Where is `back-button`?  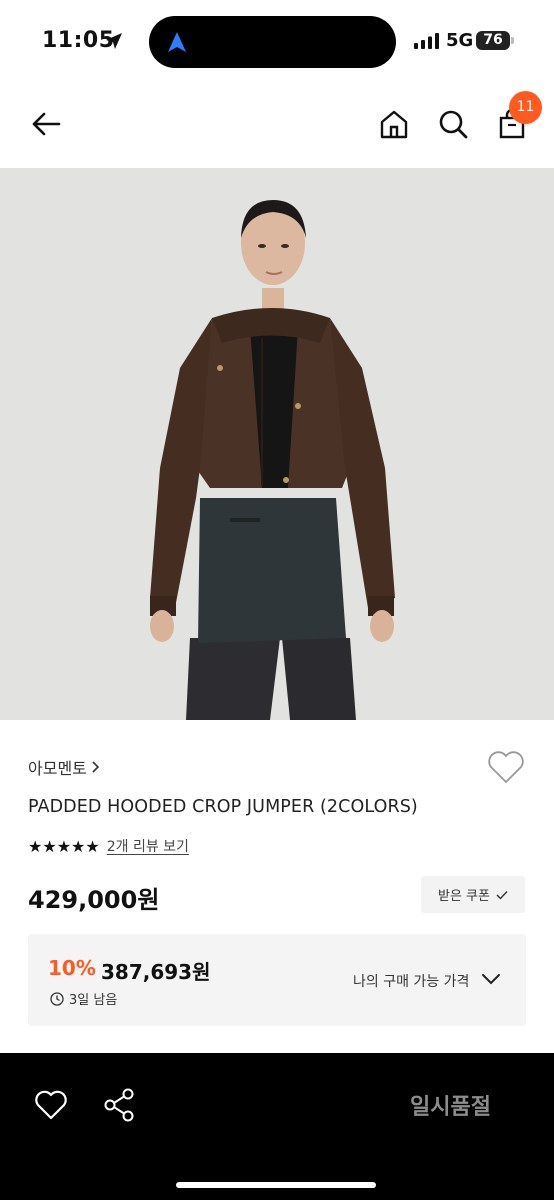 back-button is located at coordinates (46, 124).